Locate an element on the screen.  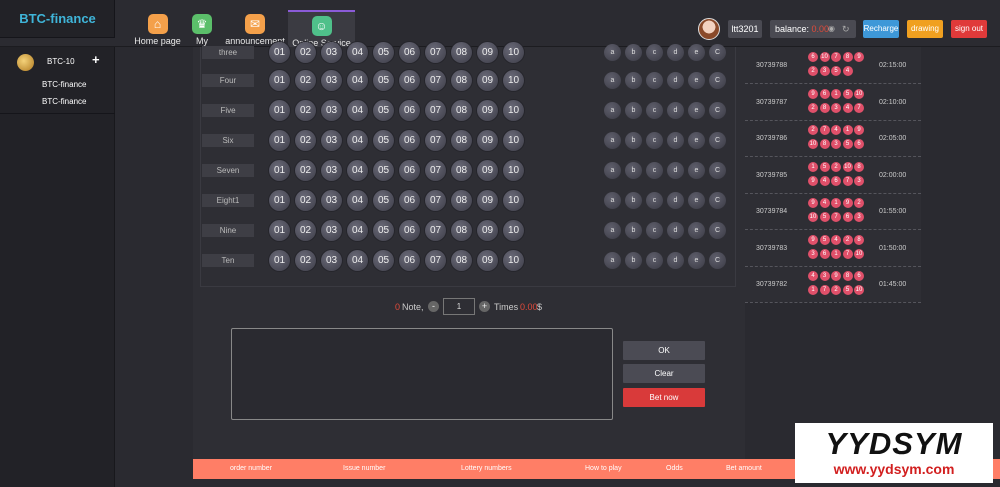
multiplier-input is located at coordinates (459, 306).